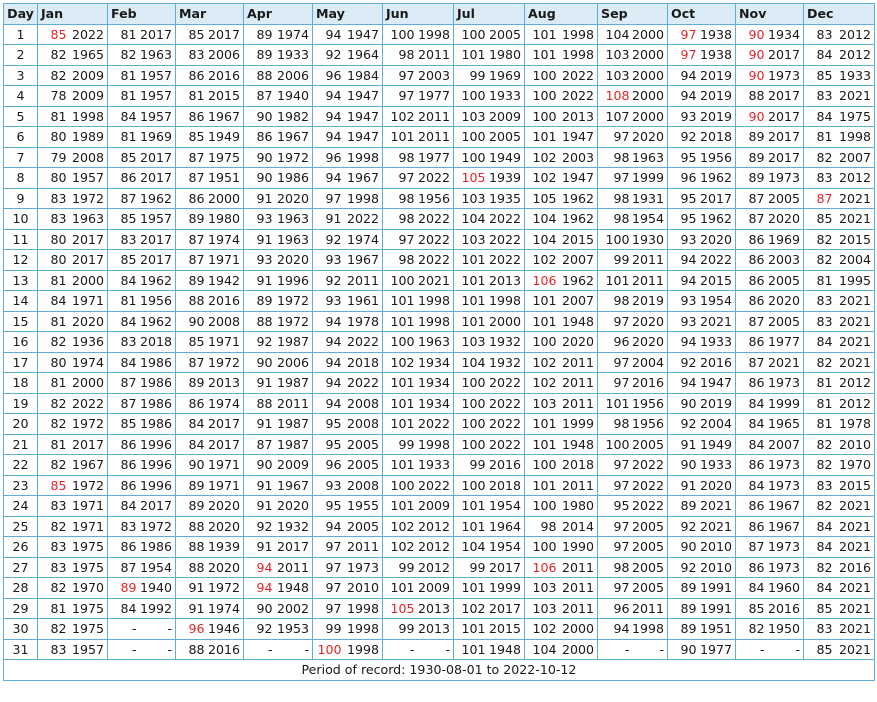 The width and height of the screenshot is (877, 702). Describe the element at coordinates (293, 629) in the screenshot. I see `record-year-cell: 1953` at that location.